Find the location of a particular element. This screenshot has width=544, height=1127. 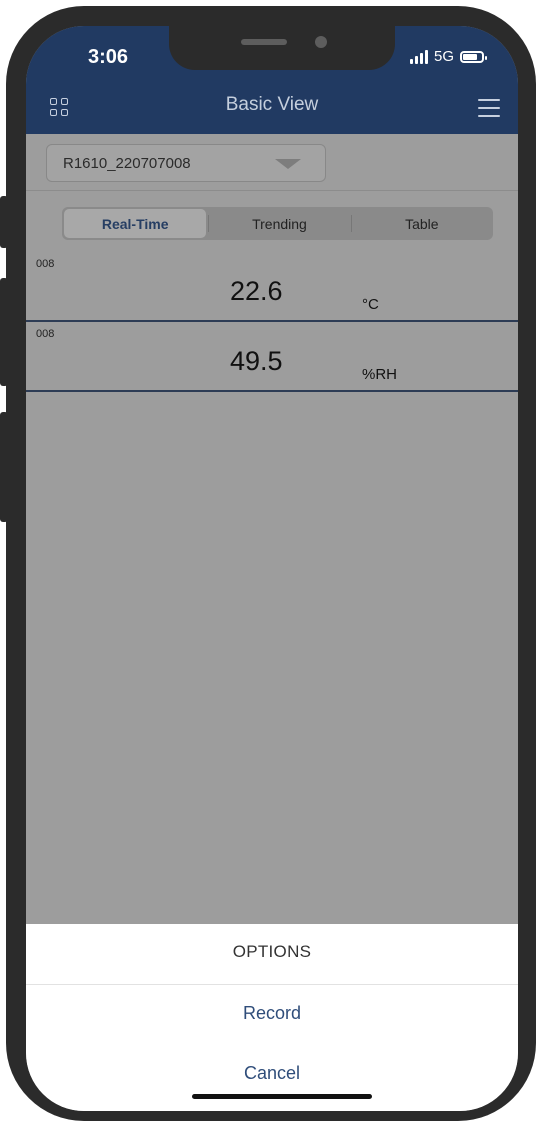

reading-value: 22.6 is located at coordinates (256, 291).